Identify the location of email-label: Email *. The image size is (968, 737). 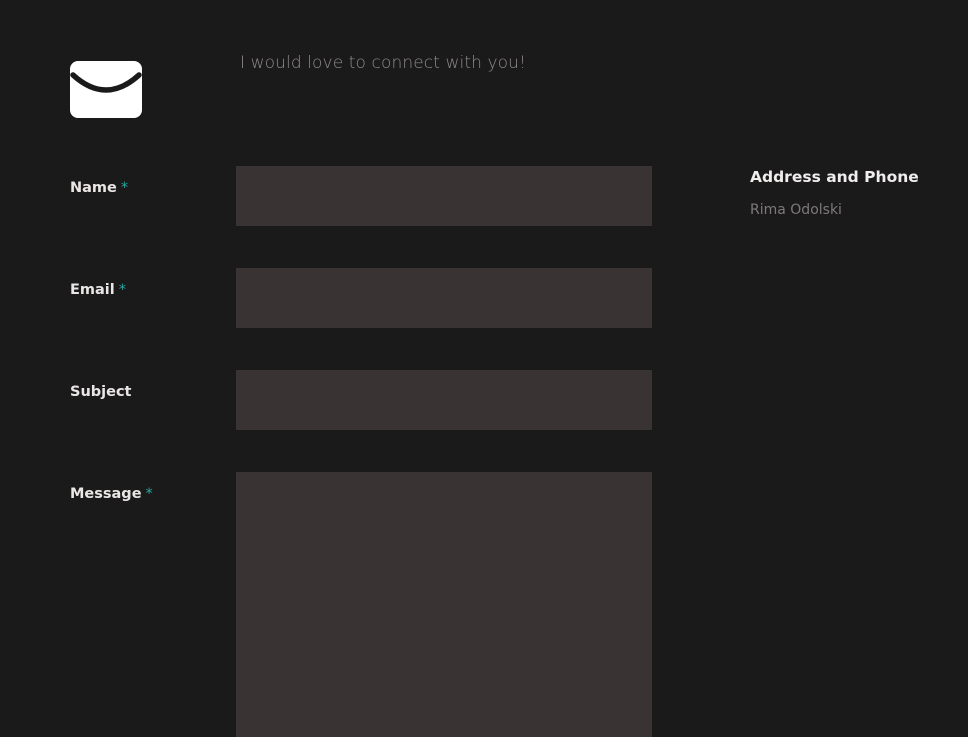
(98, 290).